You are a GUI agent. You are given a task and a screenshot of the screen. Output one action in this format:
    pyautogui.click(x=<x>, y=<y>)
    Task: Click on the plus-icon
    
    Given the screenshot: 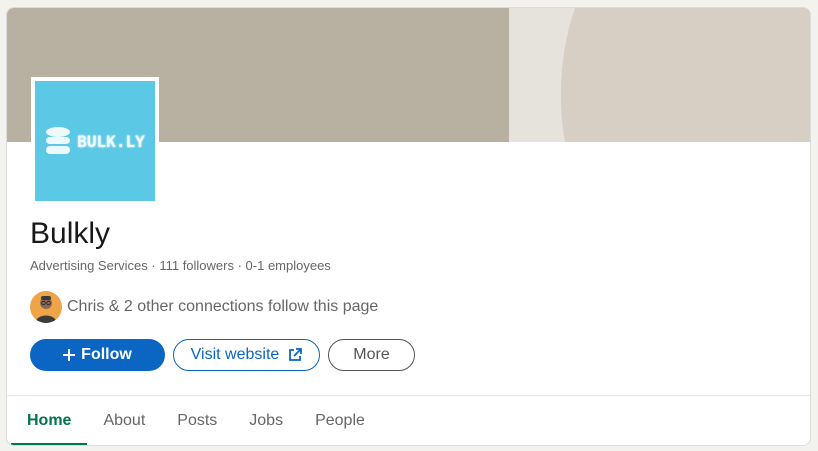 What is the action you would take?
    pyautogui.click(x=69, y=355)
    